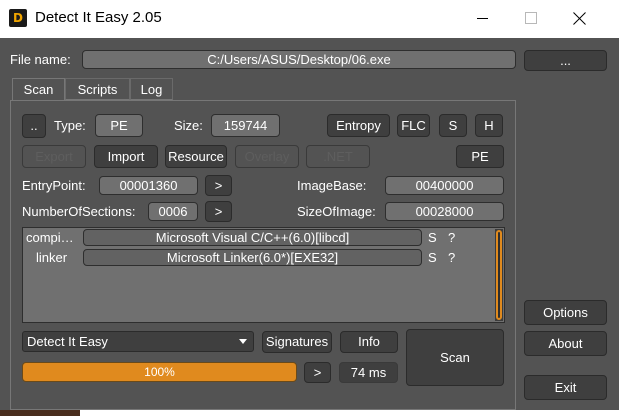 This screenshot has height=416, width=619. What do you see at coordinates (159, 372) in the screenshot?
I see `scan-progress-bar: 100%` at bounding box center [159, 372].